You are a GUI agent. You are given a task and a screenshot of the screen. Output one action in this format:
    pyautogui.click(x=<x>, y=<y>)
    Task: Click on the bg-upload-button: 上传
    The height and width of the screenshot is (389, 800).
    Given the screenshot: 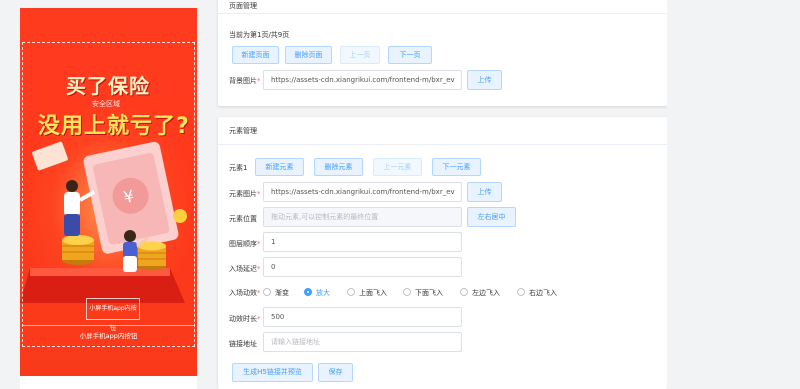 What is the action you would take?
    pyautogui.click(x=484, y=80)
    